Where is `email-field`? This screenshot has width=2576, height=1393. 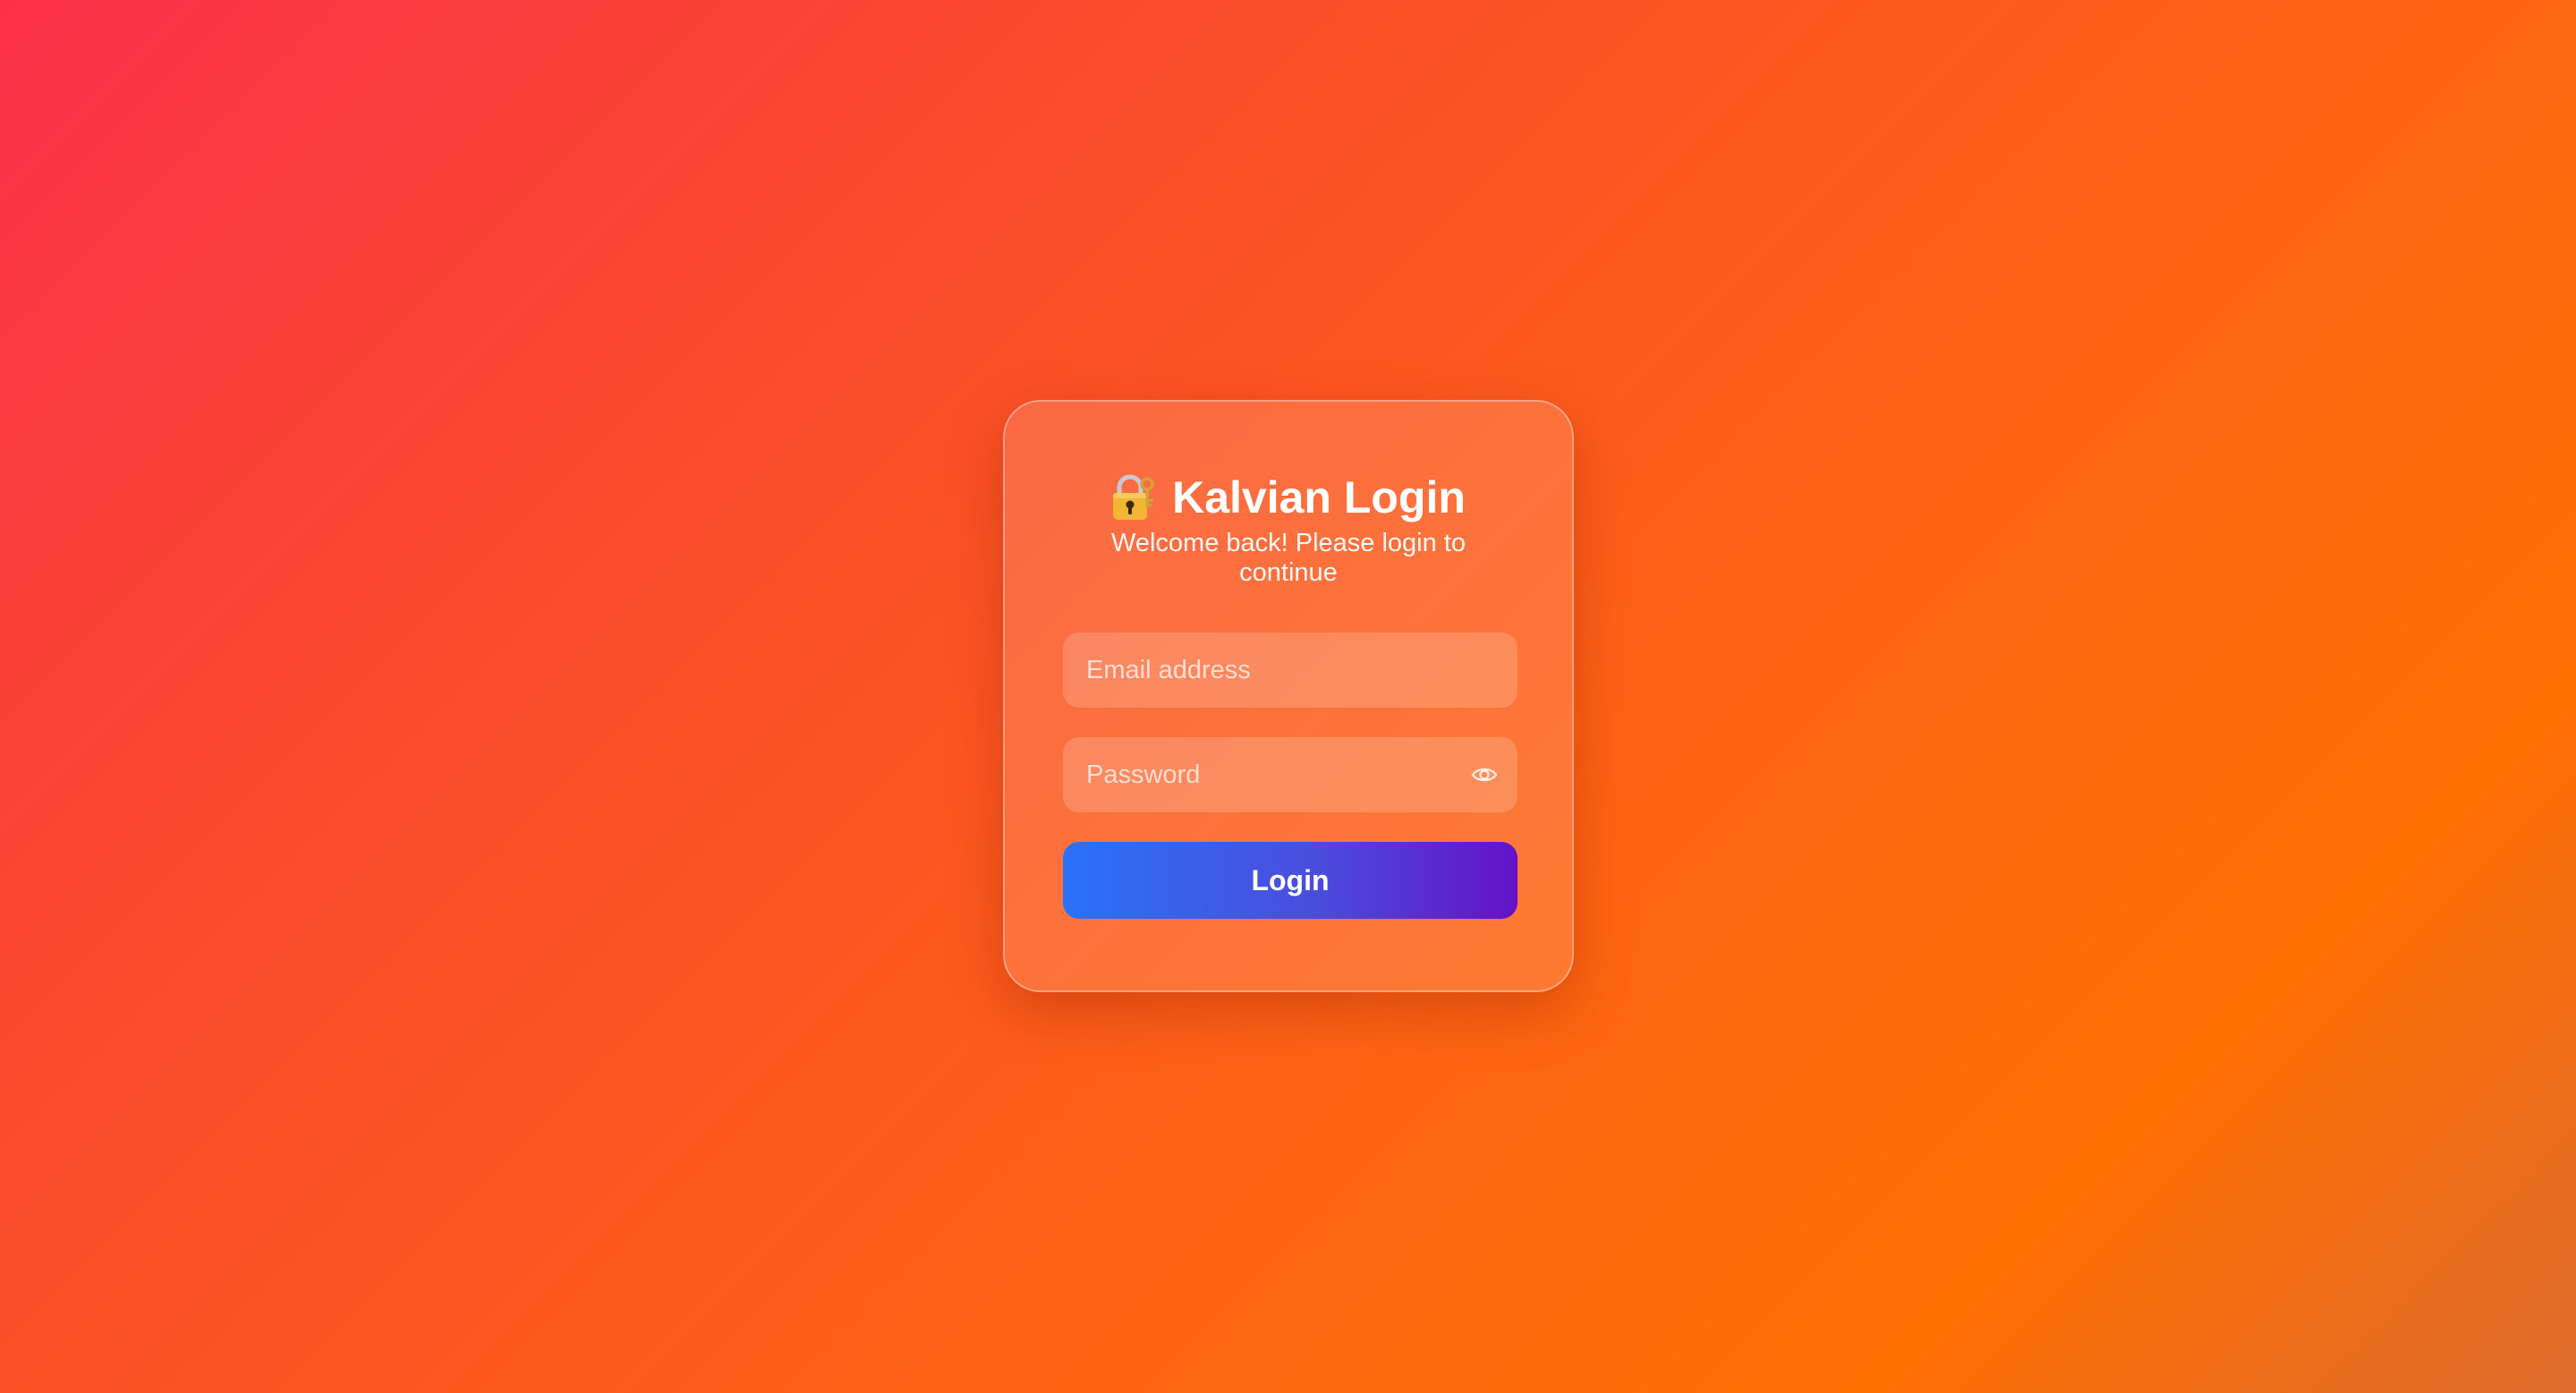
email-field is located at coordinates (1290, 670).